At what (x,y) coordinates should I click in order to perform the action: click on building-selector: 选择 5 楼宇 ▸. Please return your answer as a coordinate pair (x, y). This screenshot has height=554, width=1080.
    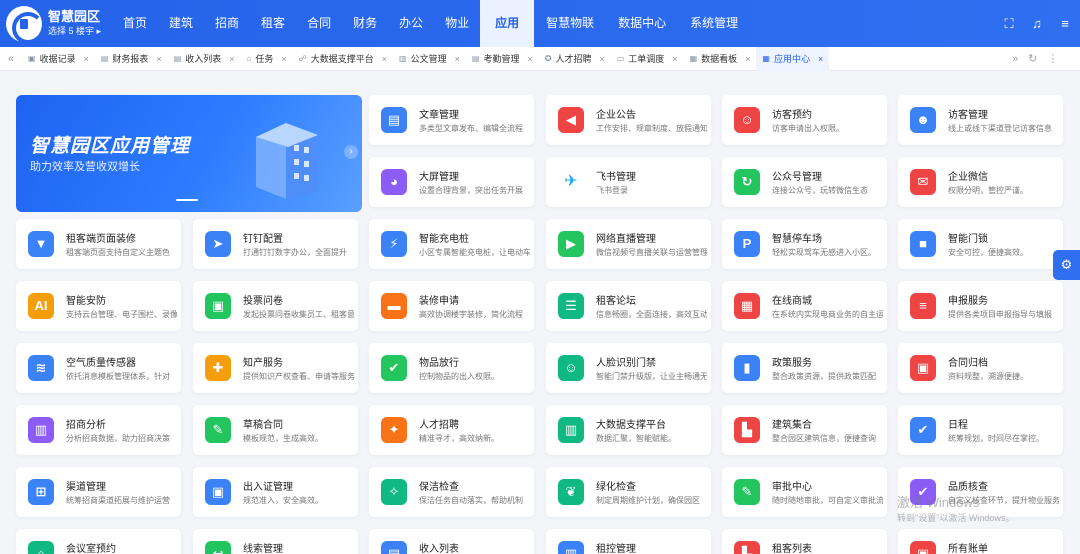
    Looking at the image, I should click on (74, 31).